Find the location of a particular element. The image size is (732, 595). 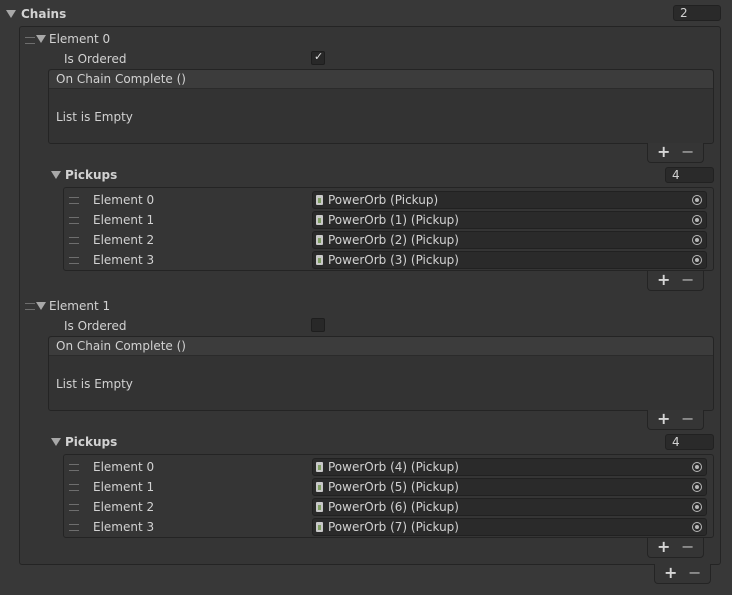

chains-size-field: 2 is located at coordinates (697, 13).